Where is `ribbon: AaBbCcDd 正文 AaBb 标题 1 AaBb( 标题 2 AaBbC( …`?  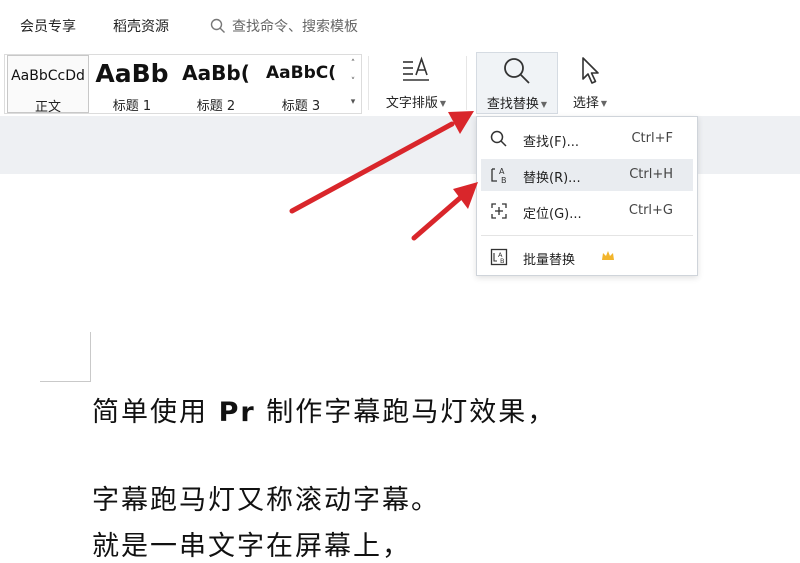 ribbon: AaBbCcDd 正文 AaBb 标题 1 AaBb( 标题 2 AaBbC( … is located at coordinates (400, 83).